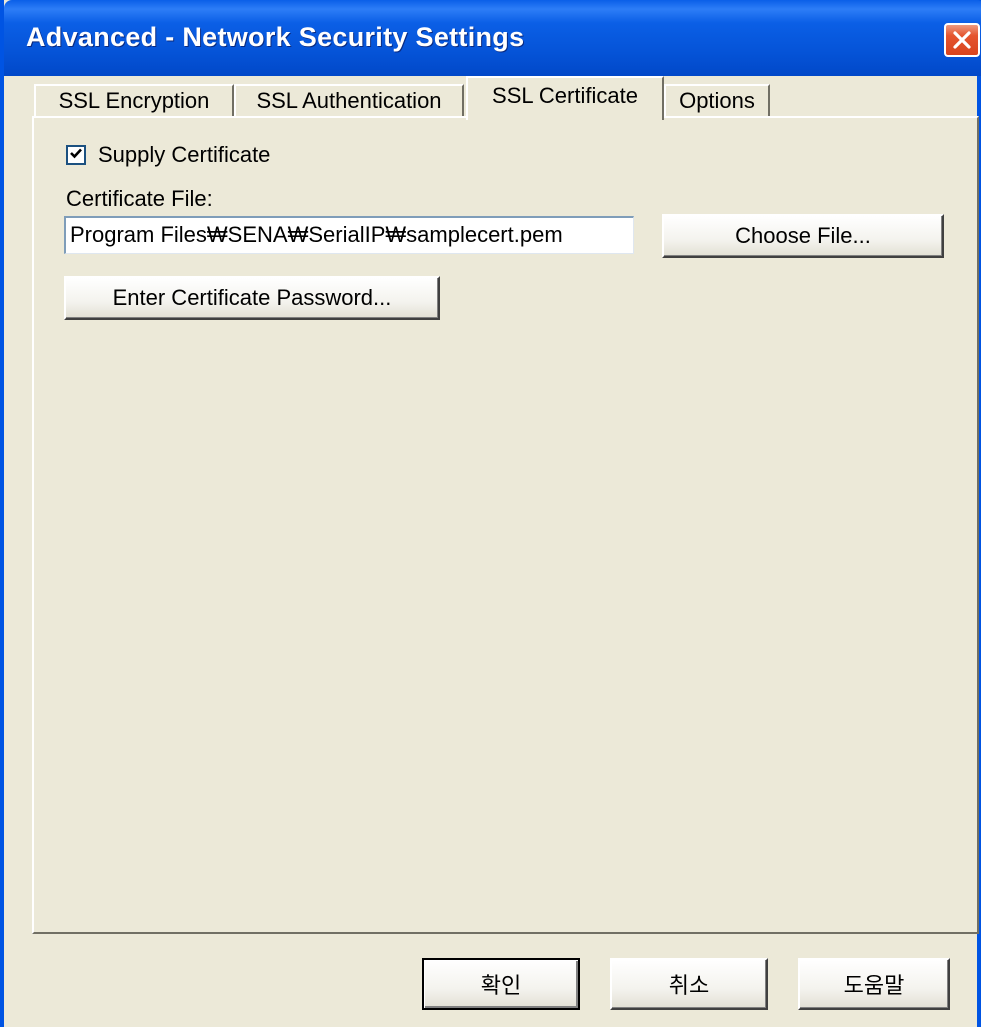 The image size is (981, 1027). I want to click on tab-label: Options, so click(717, 100).